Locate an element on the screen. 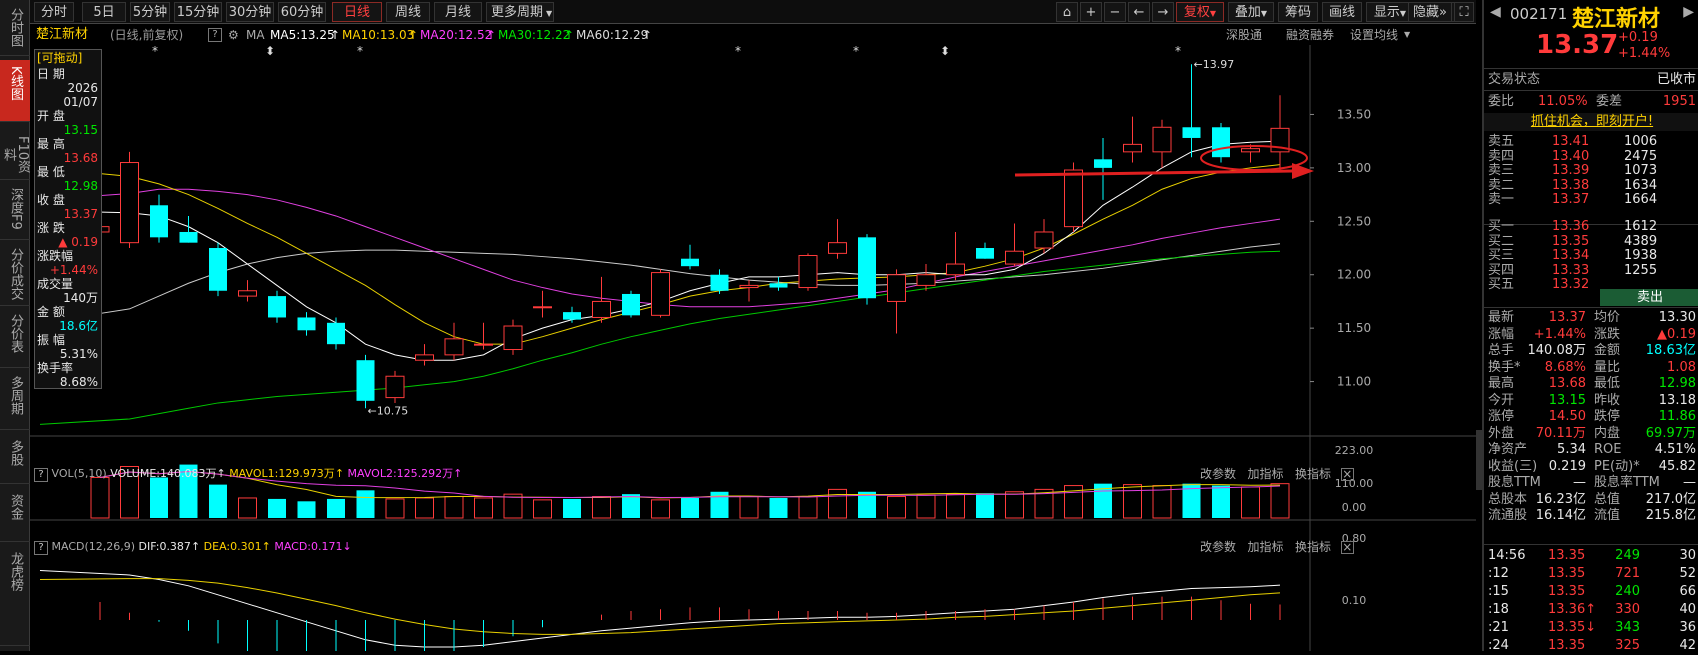 Image resolution: width=1698 pixels, height=655 pixels. settings-gear-icon: ⚙ is located at coordinates (233, 35).